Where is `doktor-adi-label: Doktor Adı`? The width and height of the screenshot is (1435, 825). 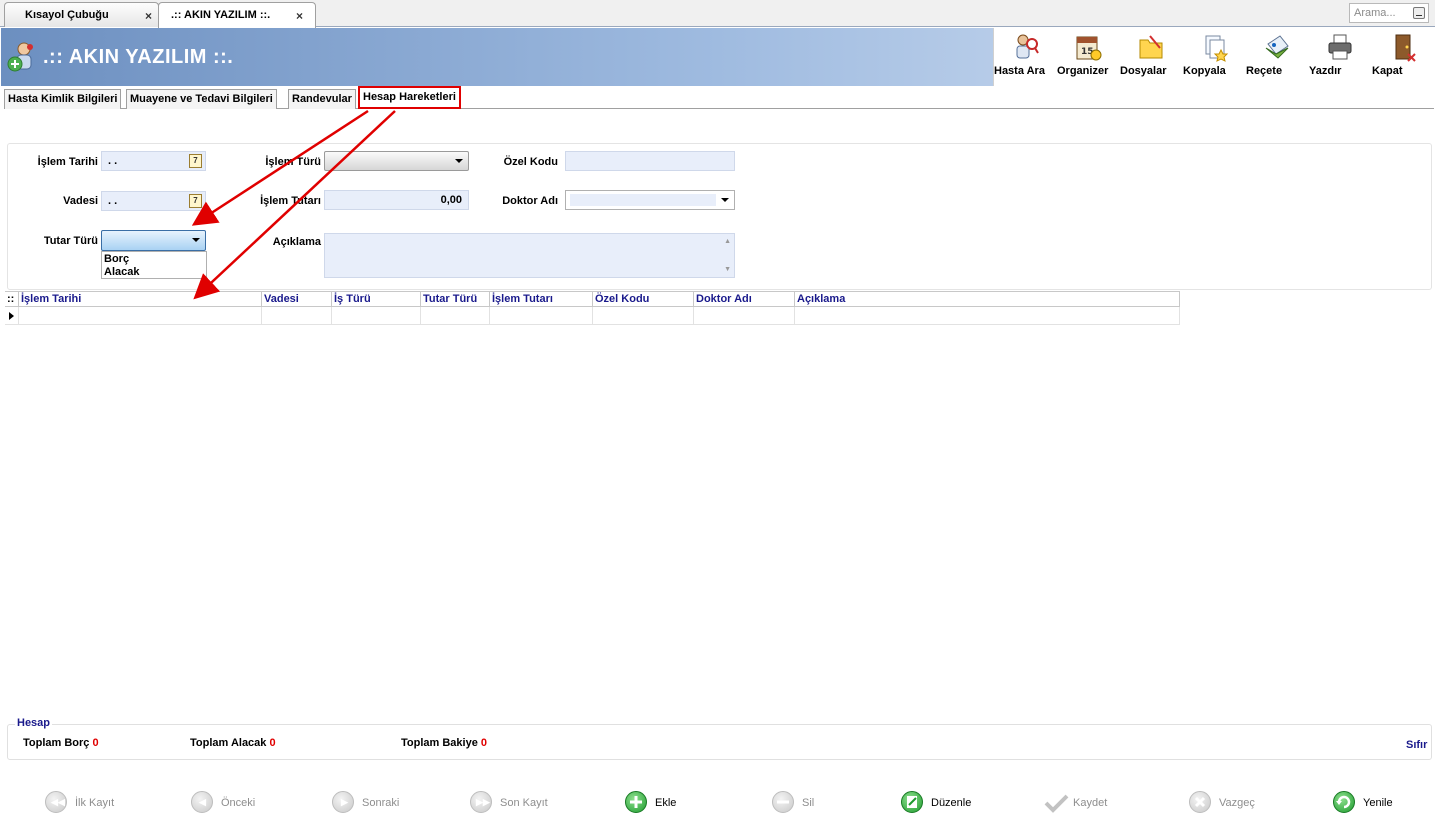
doktor-adi-label: Doktor Adı is located at coordinates (530, 201).